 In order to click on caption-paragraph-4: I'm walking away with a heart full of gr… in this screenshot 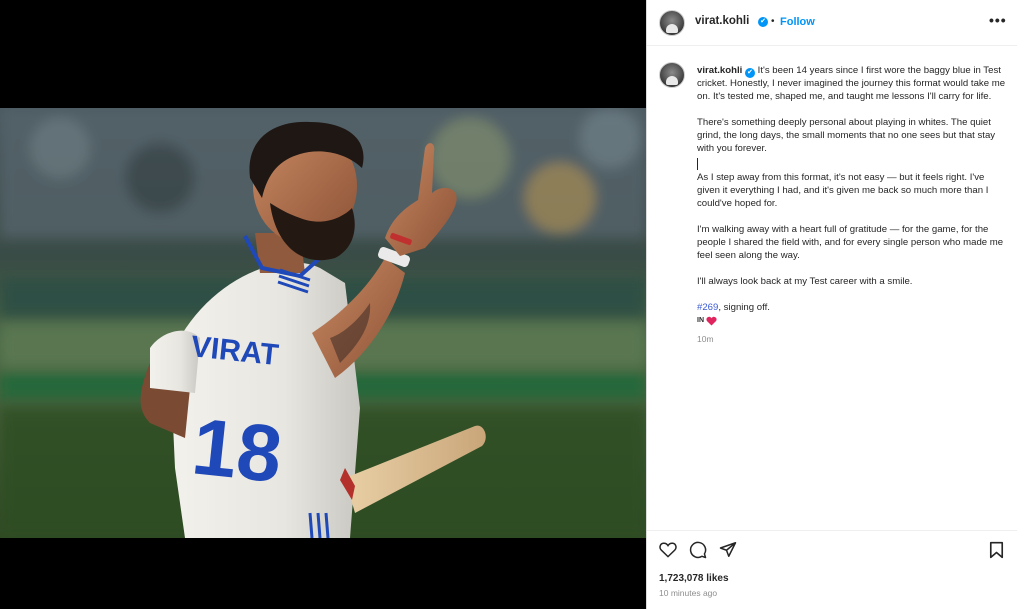, I will do `click(850, 242)`.